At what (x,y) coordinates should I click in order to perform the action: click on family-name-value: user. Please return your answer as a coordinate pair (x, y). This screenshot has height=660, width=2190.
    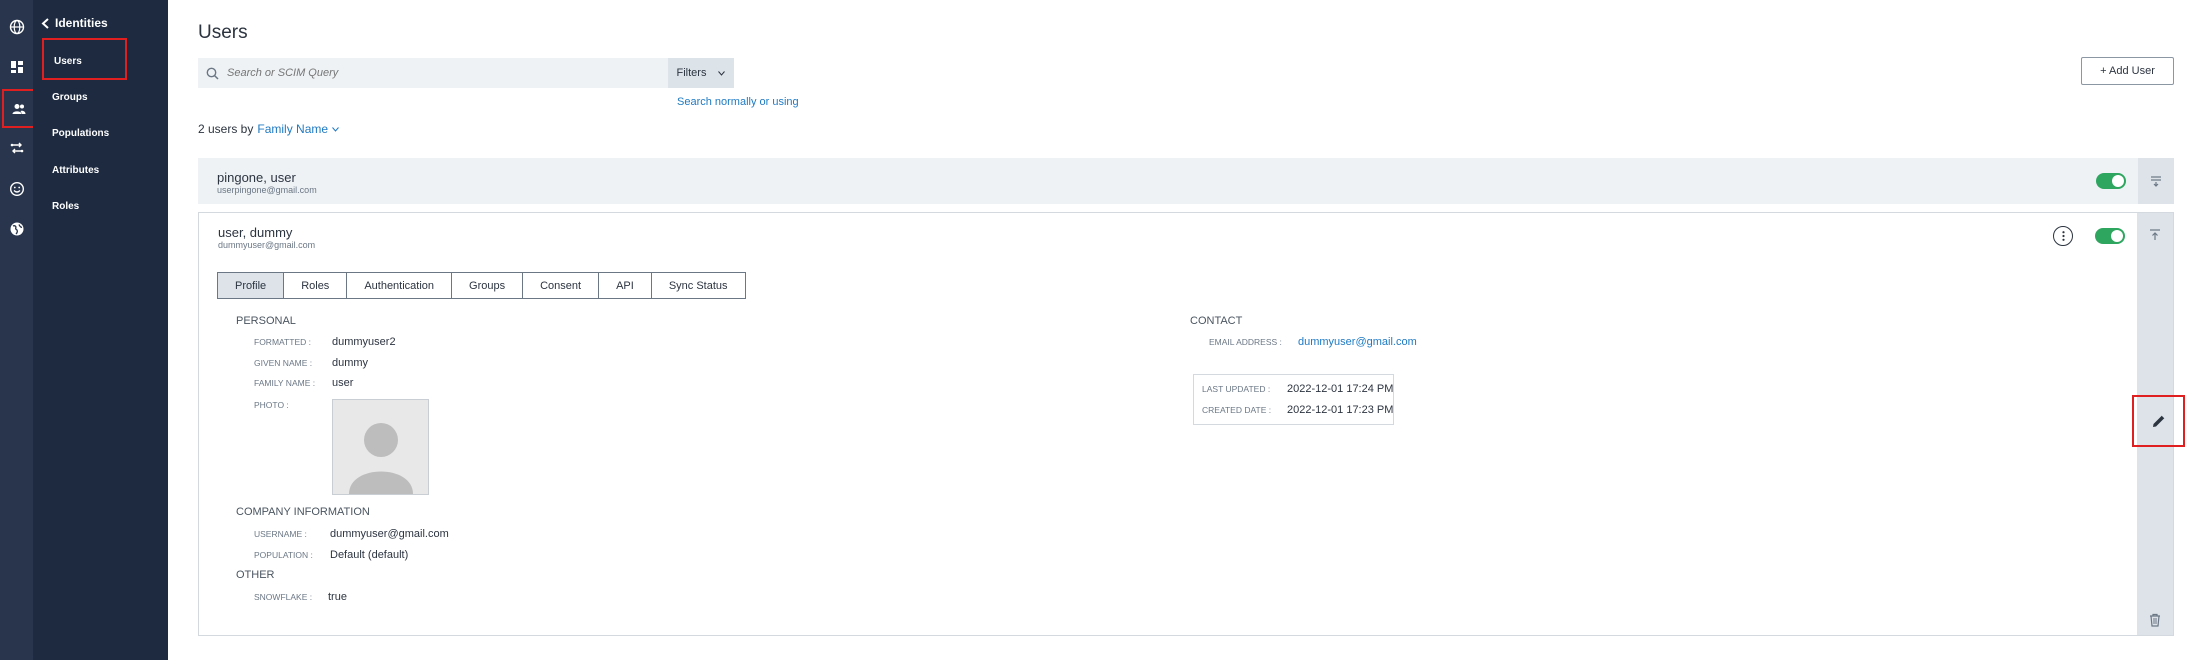
    Looking at the image, I should click on (343, 383).